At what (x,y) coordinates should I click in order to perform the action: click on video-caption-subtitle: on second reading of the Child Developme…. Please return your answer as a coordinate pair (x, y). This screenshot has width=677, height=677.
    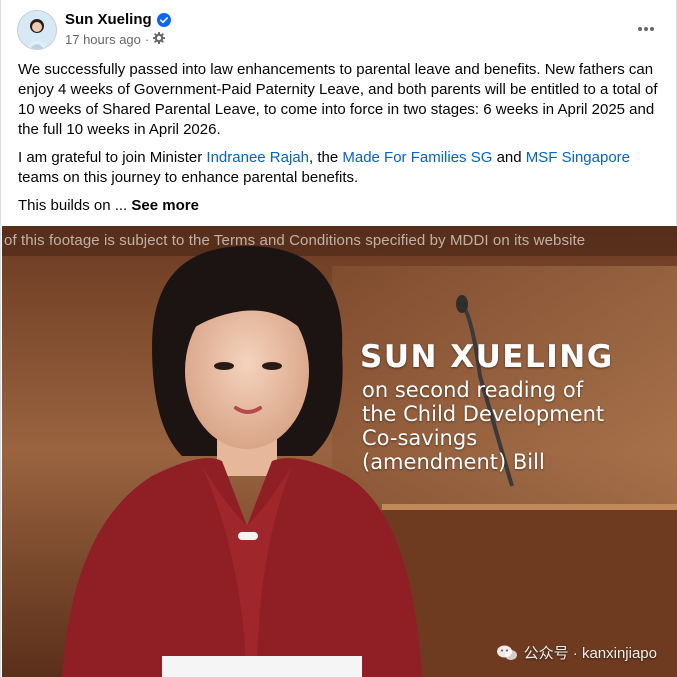
    Looking at the image, I should click on (512, 426).